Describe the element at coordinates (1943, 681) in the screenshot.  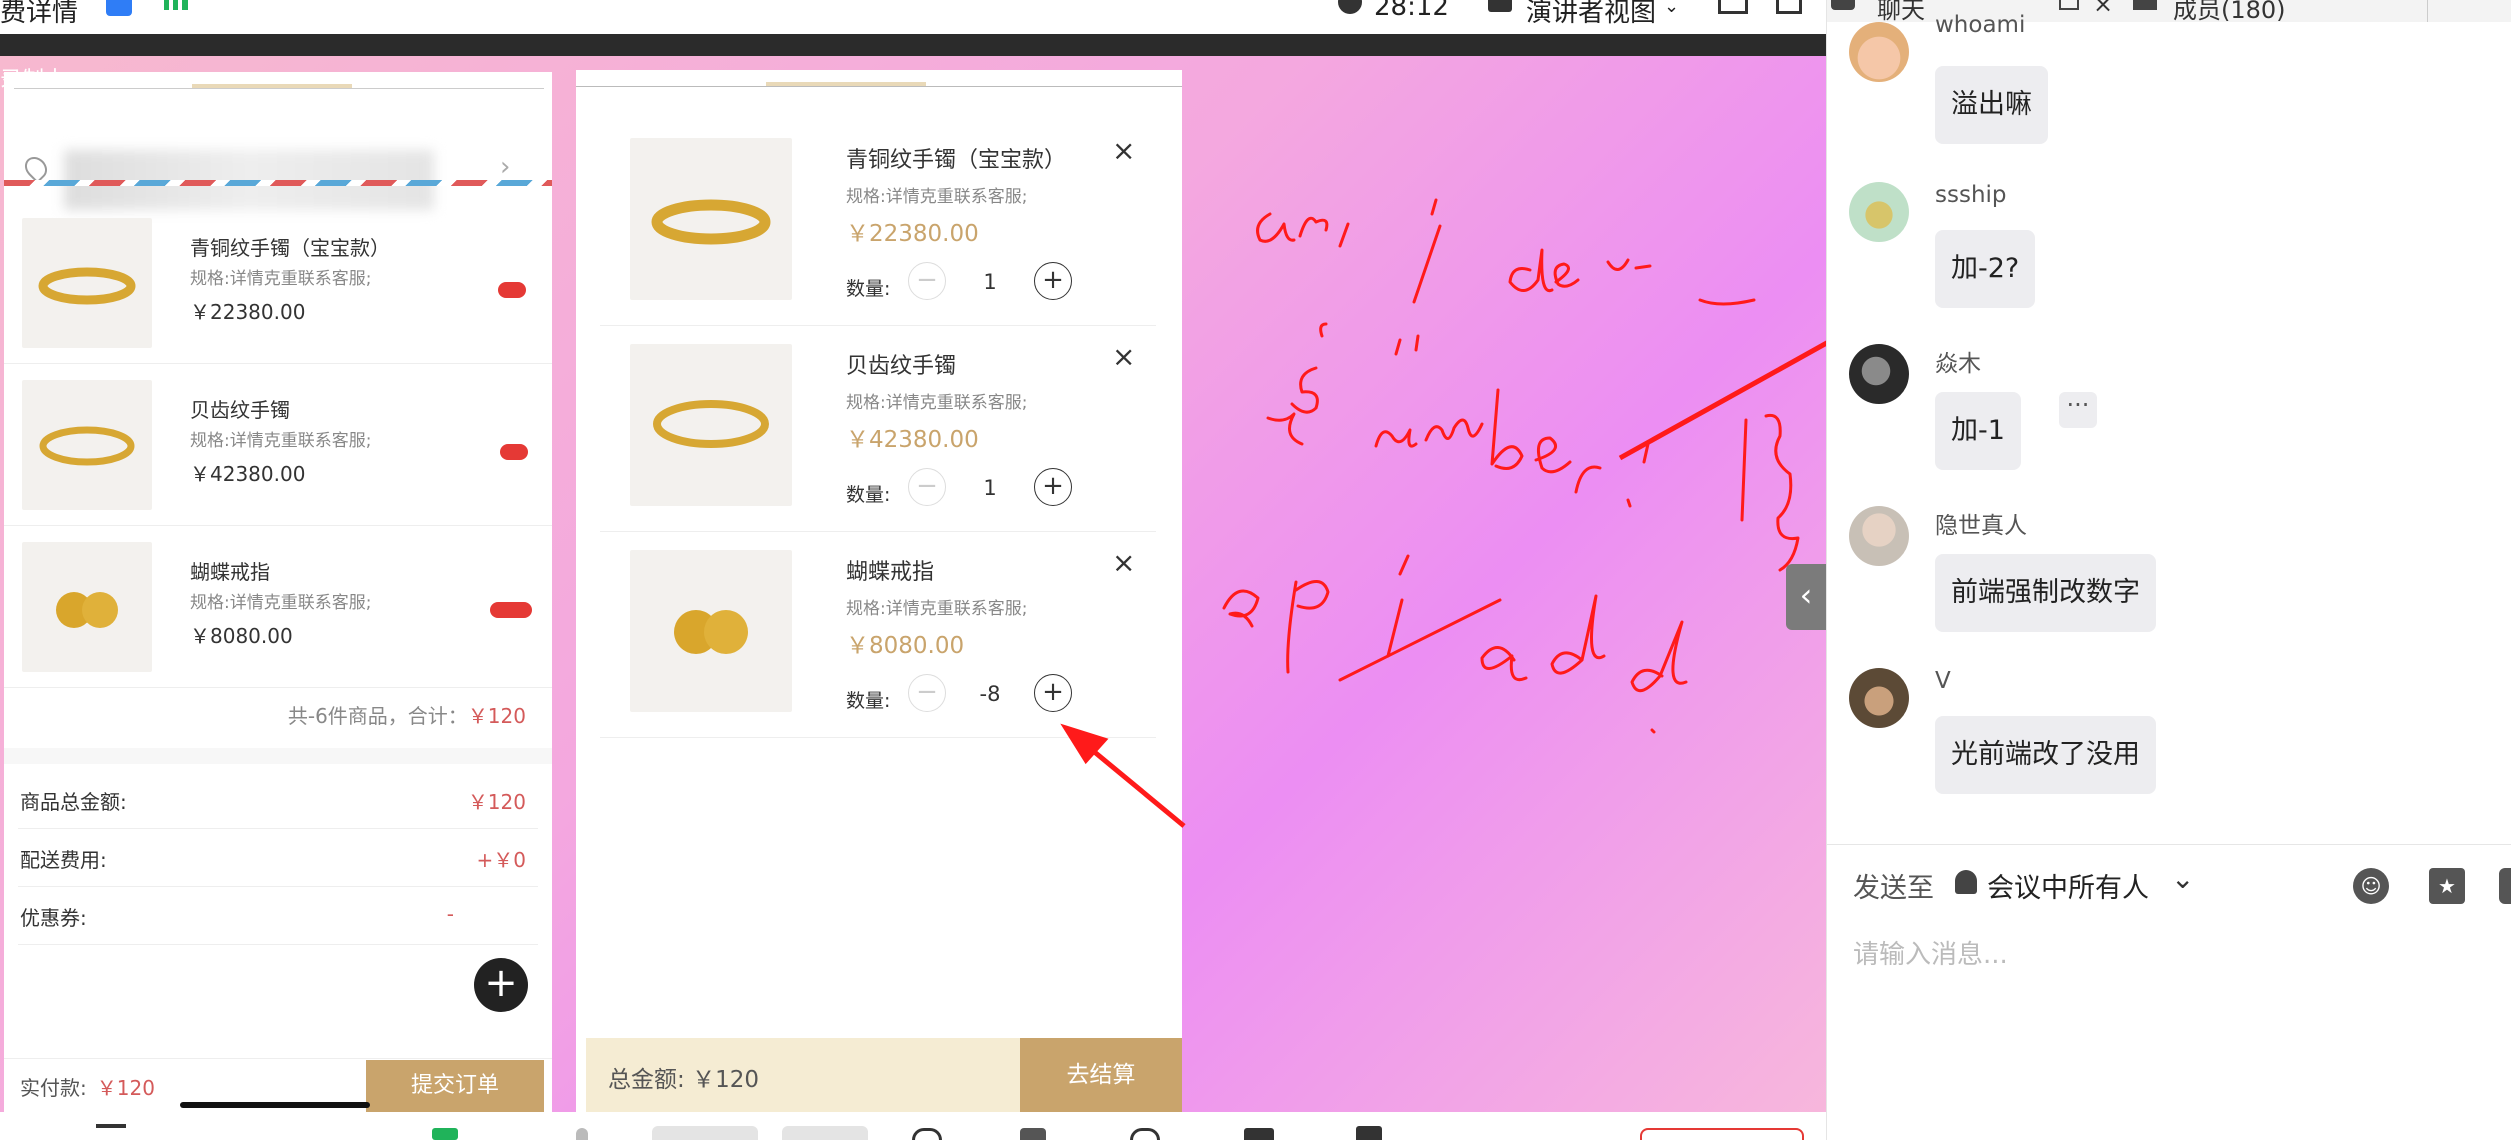
I see `message-username: V` at that location.